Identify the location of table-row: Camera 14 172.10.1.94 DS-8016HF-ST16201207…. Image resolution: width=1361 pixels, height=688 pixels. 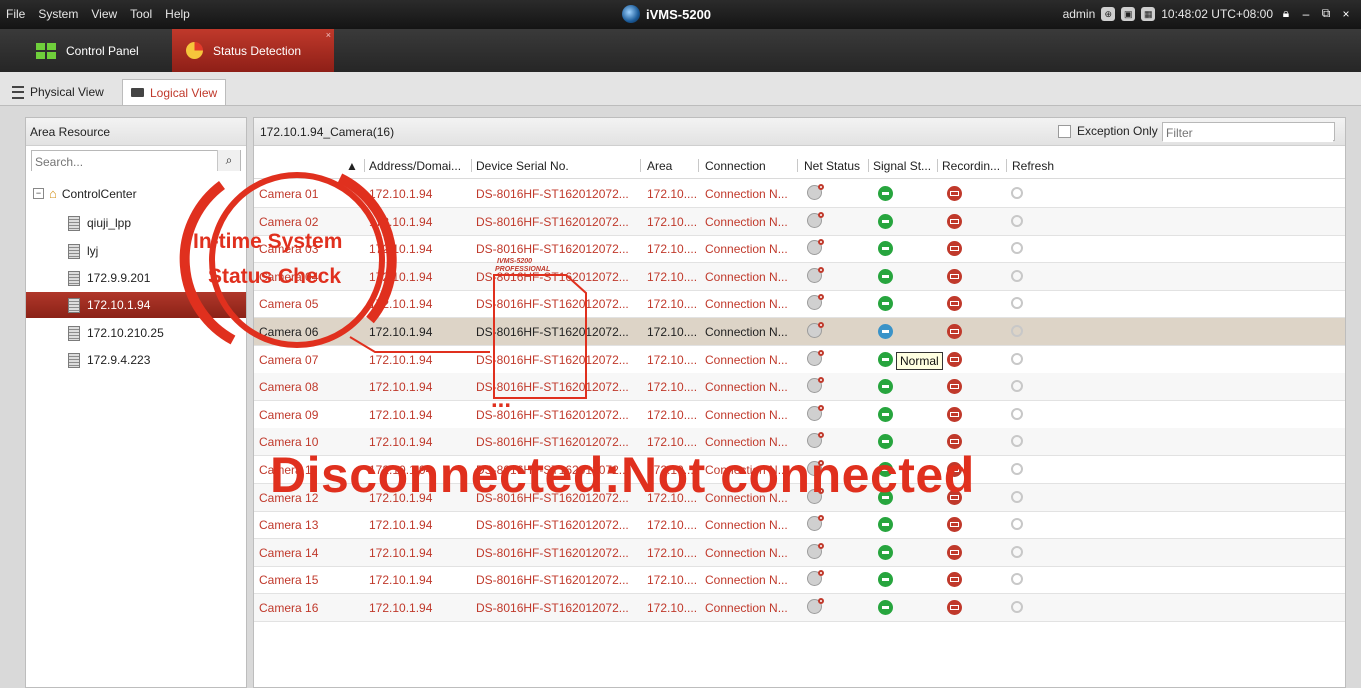
(799, 552).